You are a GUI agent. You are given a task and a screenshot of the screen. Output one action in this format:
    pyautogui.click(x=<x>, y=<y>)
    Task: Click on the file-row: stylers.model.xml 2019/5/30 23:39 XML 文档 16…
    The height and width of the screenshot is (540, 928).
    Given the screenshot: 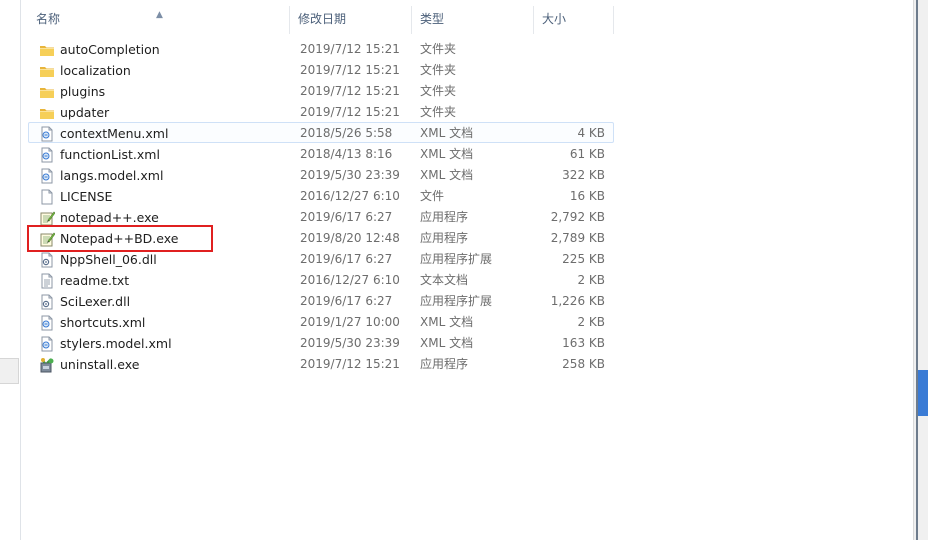 What is the action you would take?
    pyautogui.click(x=321, y=342)
    